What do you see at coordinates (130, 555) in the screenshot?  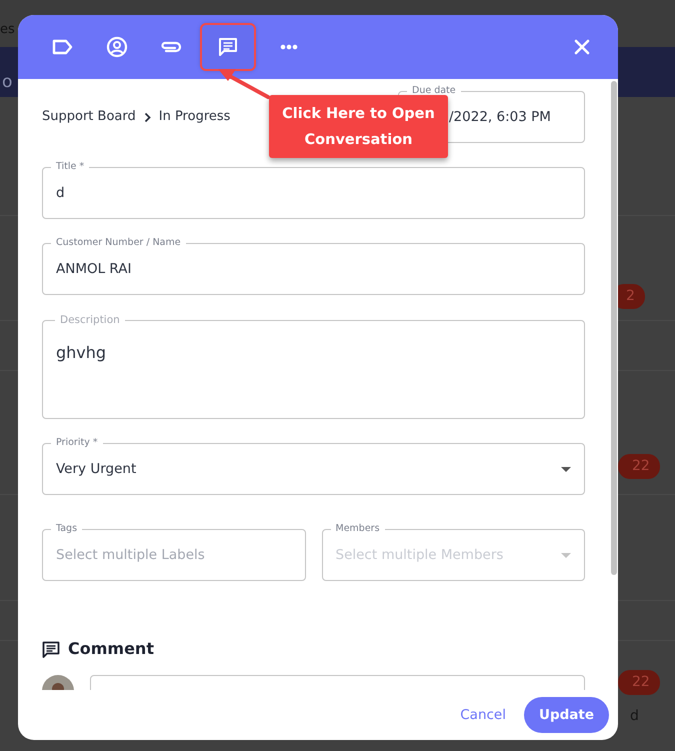 I see `placeholder-text: Select multiple Labels` at bounding box center [130, 555].